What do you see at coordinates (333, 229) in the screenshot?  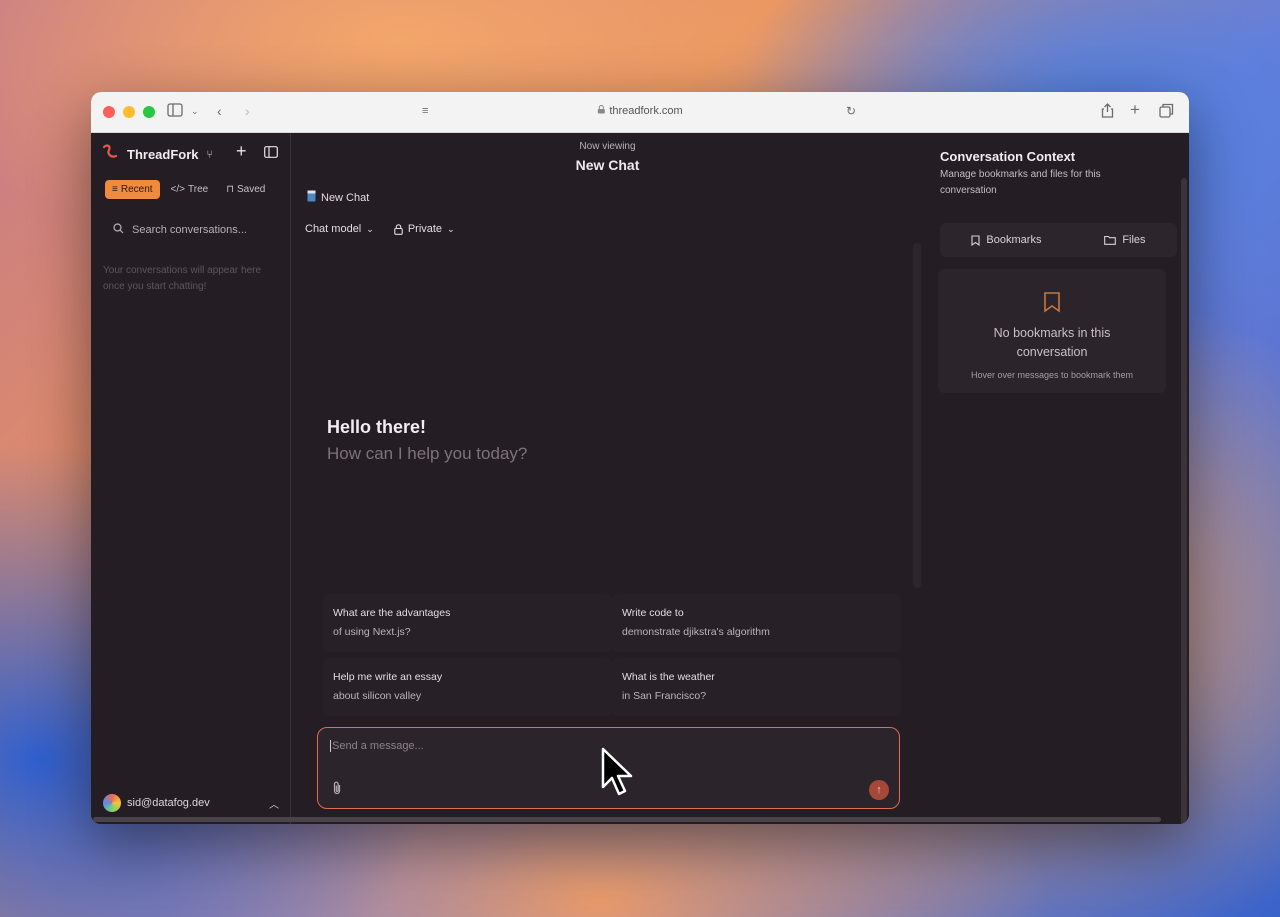 I see `model-selector-label: Chat model` at bounding box center [333, 229].